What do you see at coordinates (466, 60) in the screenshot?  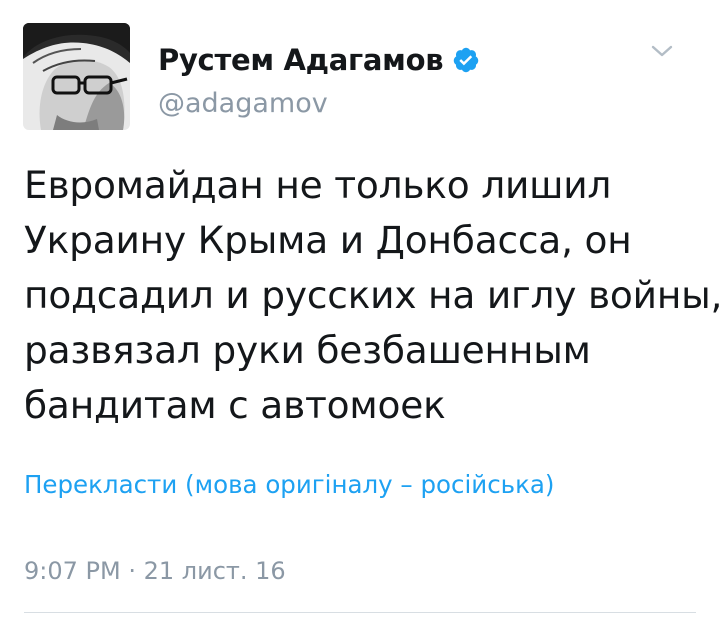 I see `verified-badge-icon` at bounding box center [466, 60].